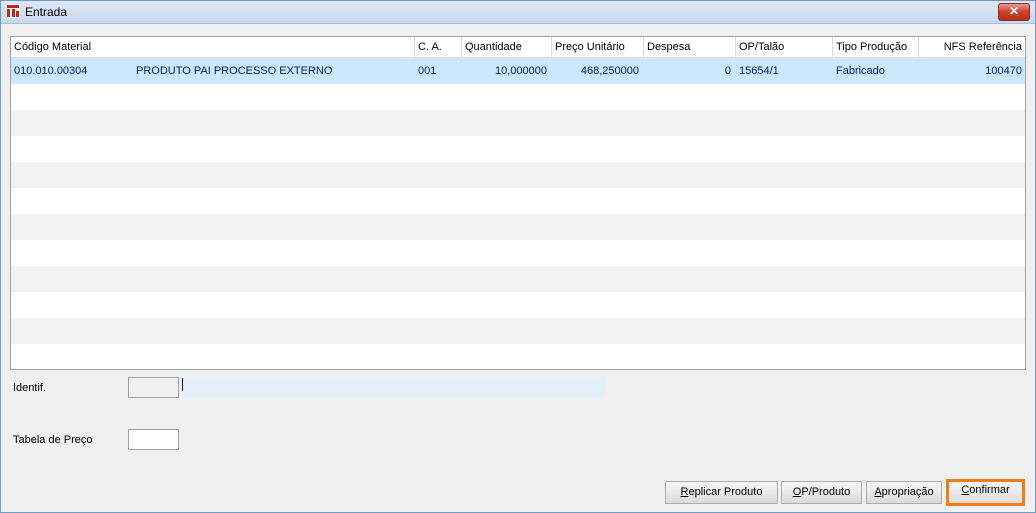 Image resolution: width=1036 pixels, height=513 pixels. What do you see at coordinates (213, 47) in the screenshot?
I see `col-header-codigo: Código Material` at bounding box center [213, 47].